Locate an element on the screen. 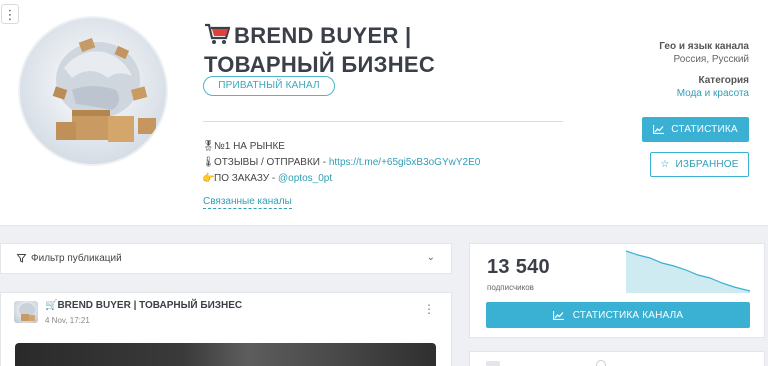 The height and width of the screenshot is (366, 768). channel-title-line2: ТОВАРНЫЙ БИЗНЕС is located at coordinates (320, 64).